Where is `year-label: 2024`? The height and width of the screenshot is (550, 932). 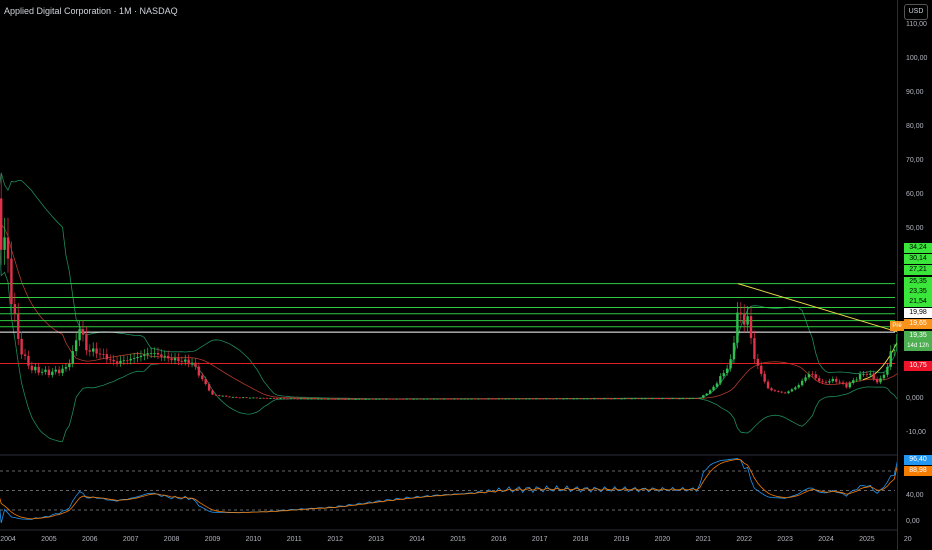 year-label: 2024 is located at coordinates (826, 539).